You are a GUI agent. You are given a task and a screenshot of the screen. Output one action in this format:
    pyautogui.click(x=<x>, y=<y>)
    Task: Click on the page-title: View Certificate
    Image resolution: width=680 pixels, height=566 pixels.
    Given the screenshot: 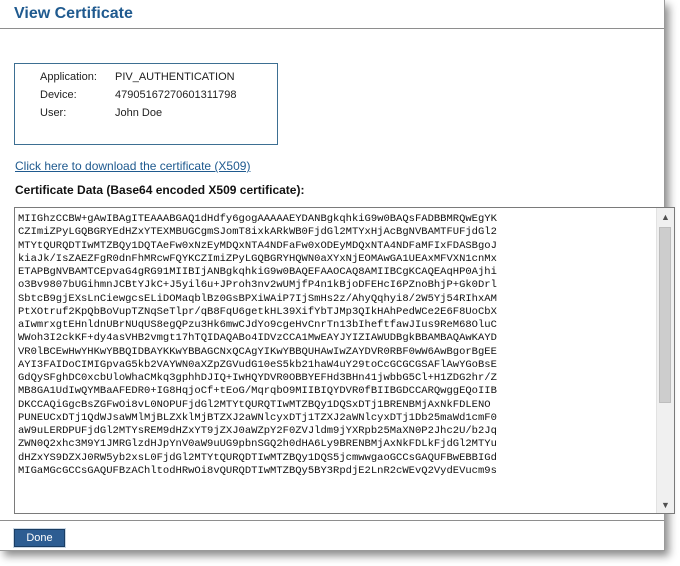 What is the action you would take?
    pyautogui.click(x=73, y=13)
    